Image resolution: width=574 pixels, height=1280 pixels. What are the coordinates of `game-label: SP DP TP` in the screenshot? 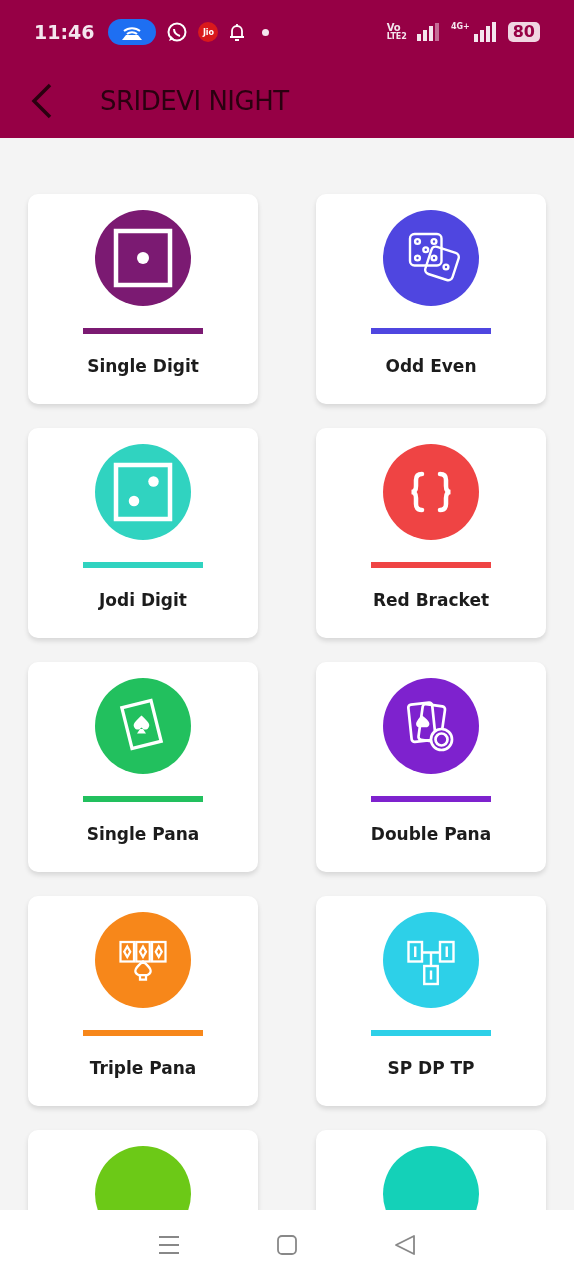 It's located at (431, 1068).